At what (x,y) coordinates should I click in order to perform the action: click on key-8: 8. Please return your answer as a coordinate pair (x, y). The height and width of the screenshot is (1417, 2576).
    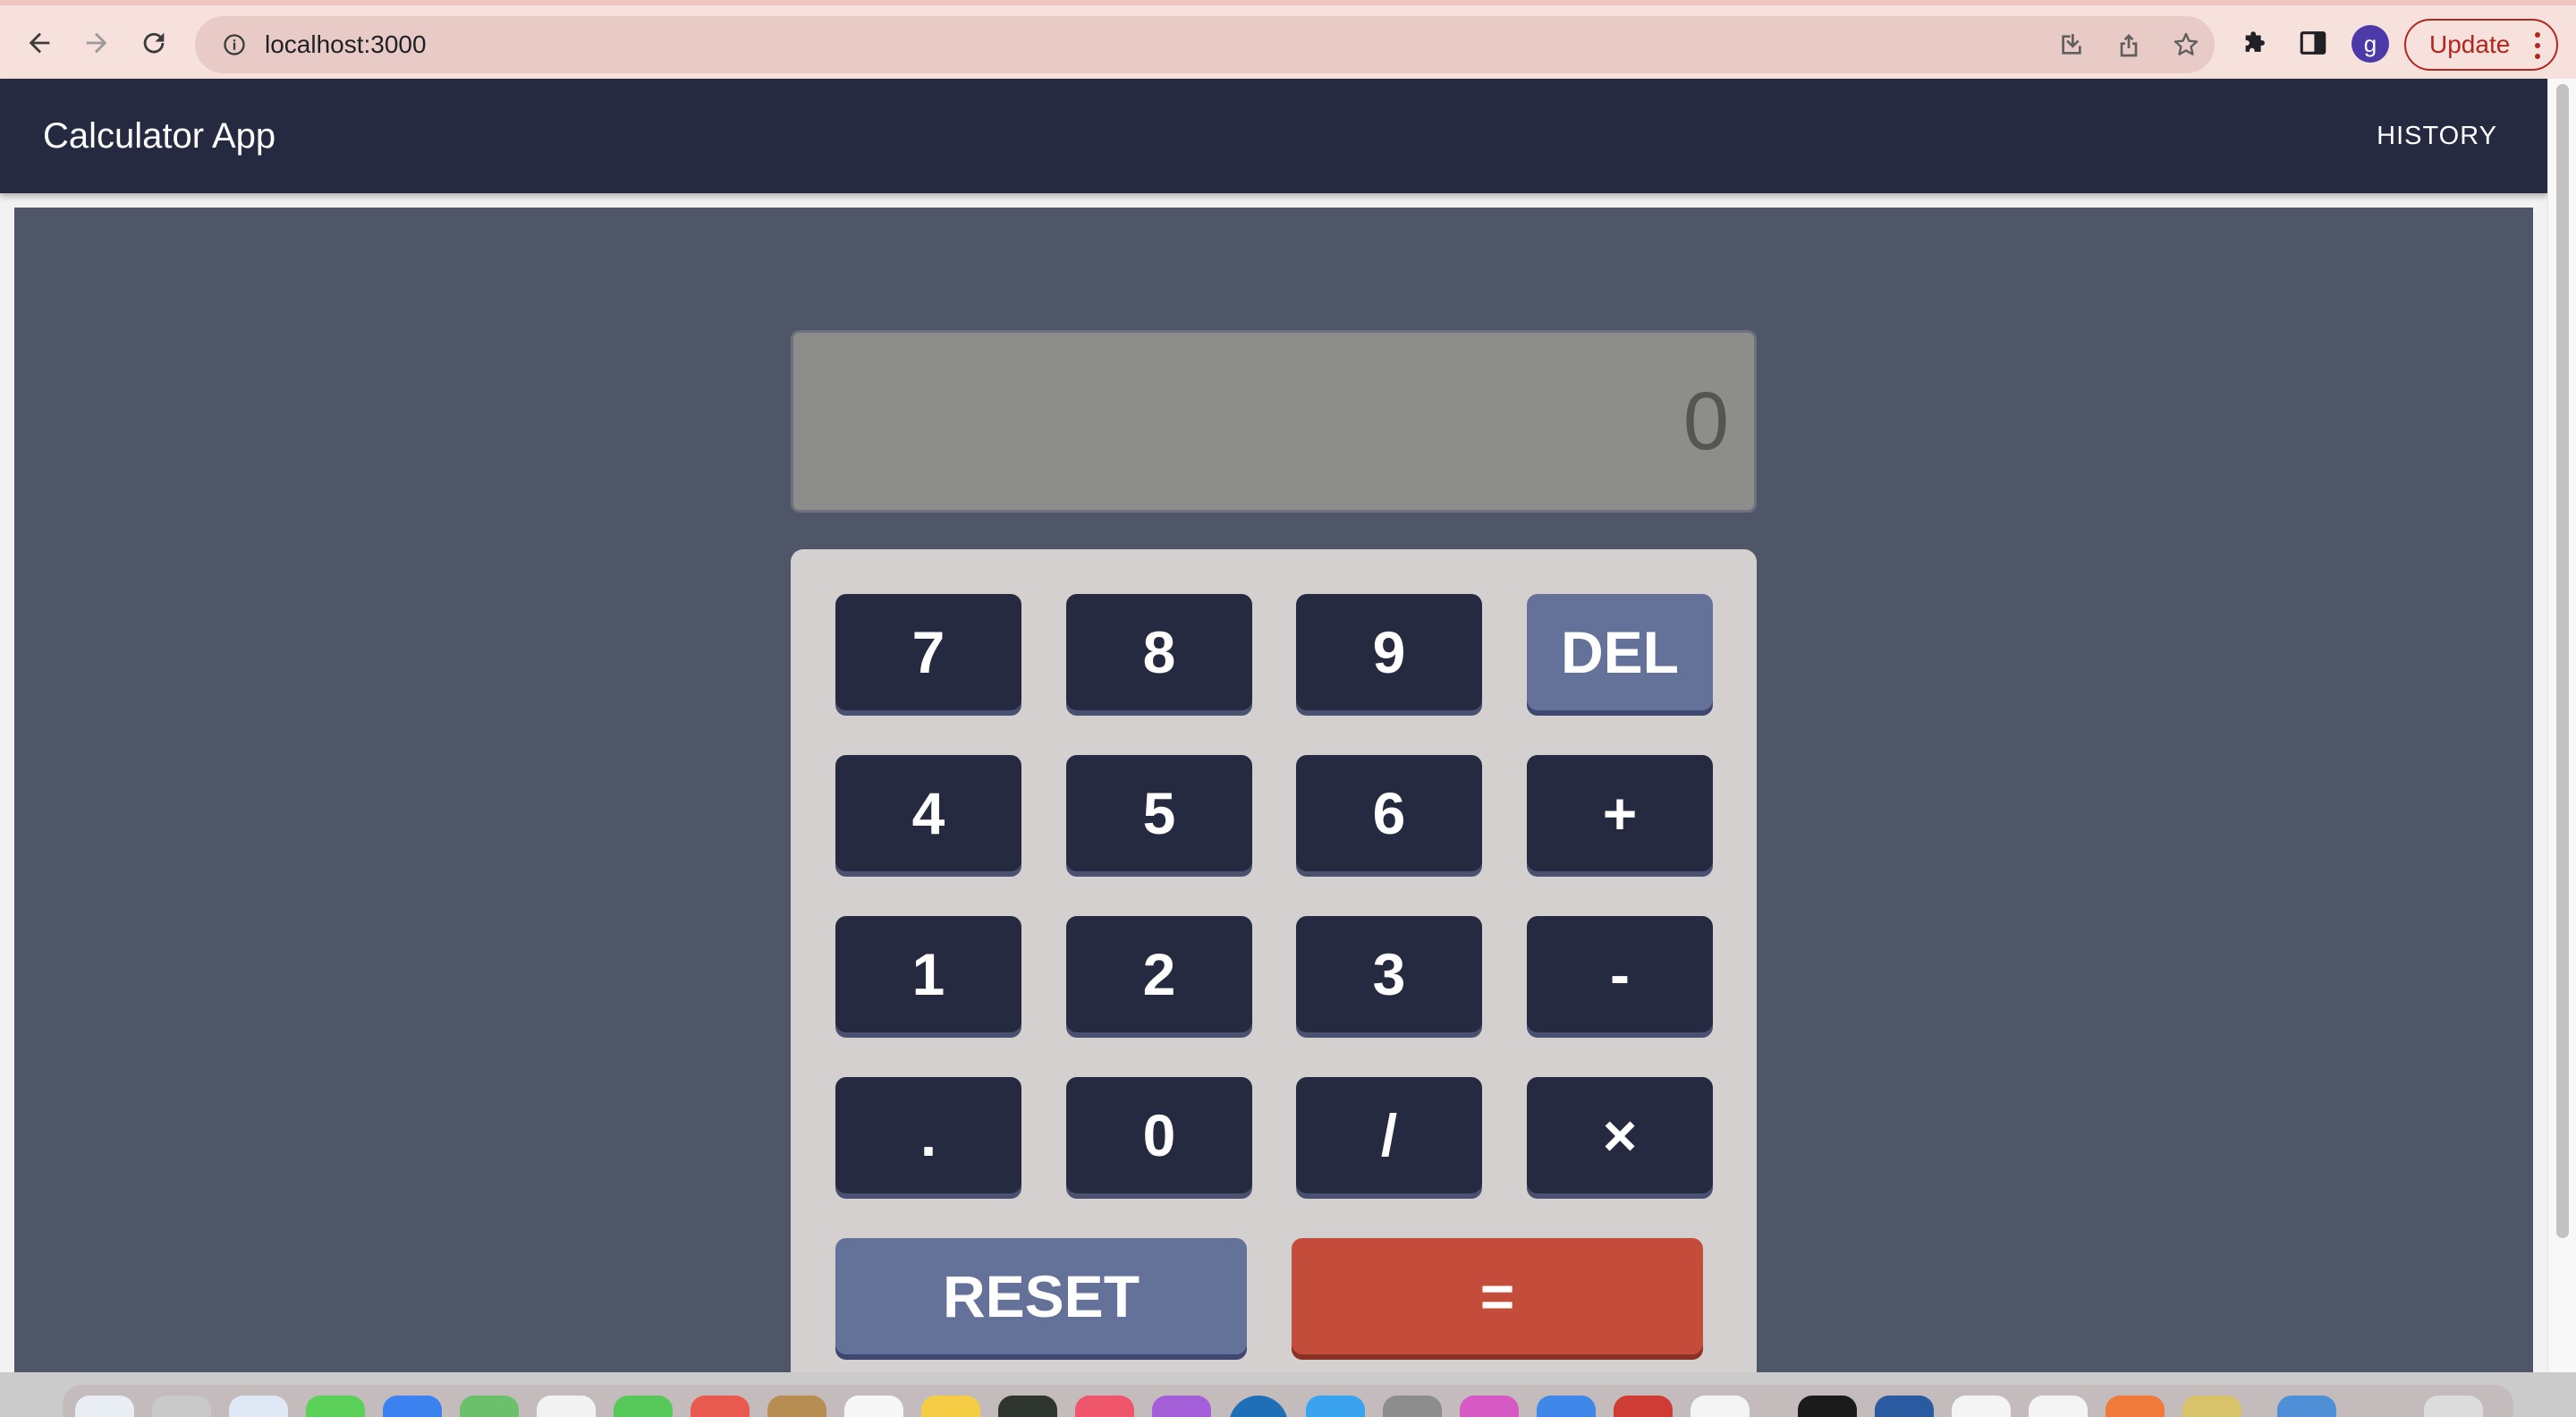
    Looking at the image, I should click on (1159, 652).